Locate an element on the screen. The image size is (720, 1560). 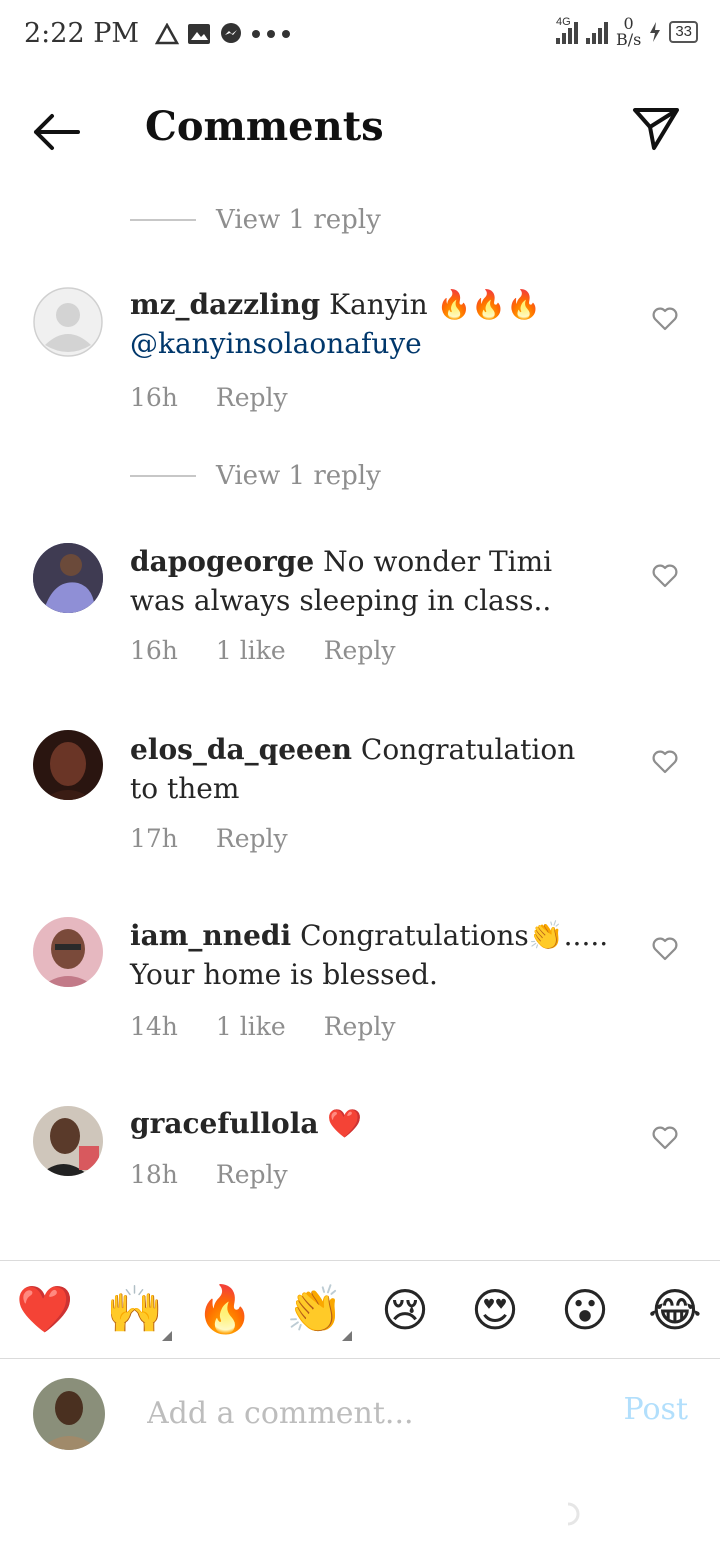
comment-time: 18h is located at coordinates (154, 1174).